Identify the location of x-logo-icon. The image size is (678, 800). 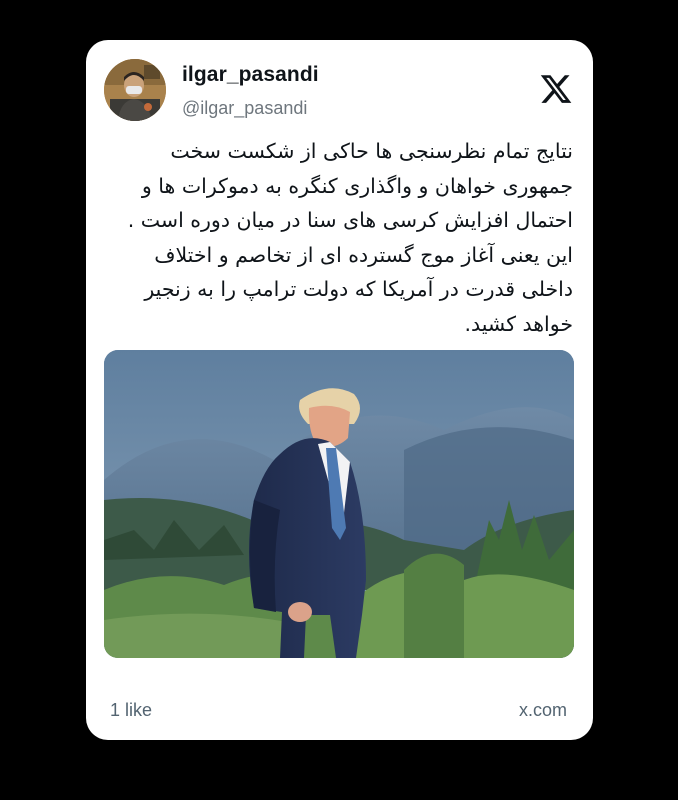
(556, 89).